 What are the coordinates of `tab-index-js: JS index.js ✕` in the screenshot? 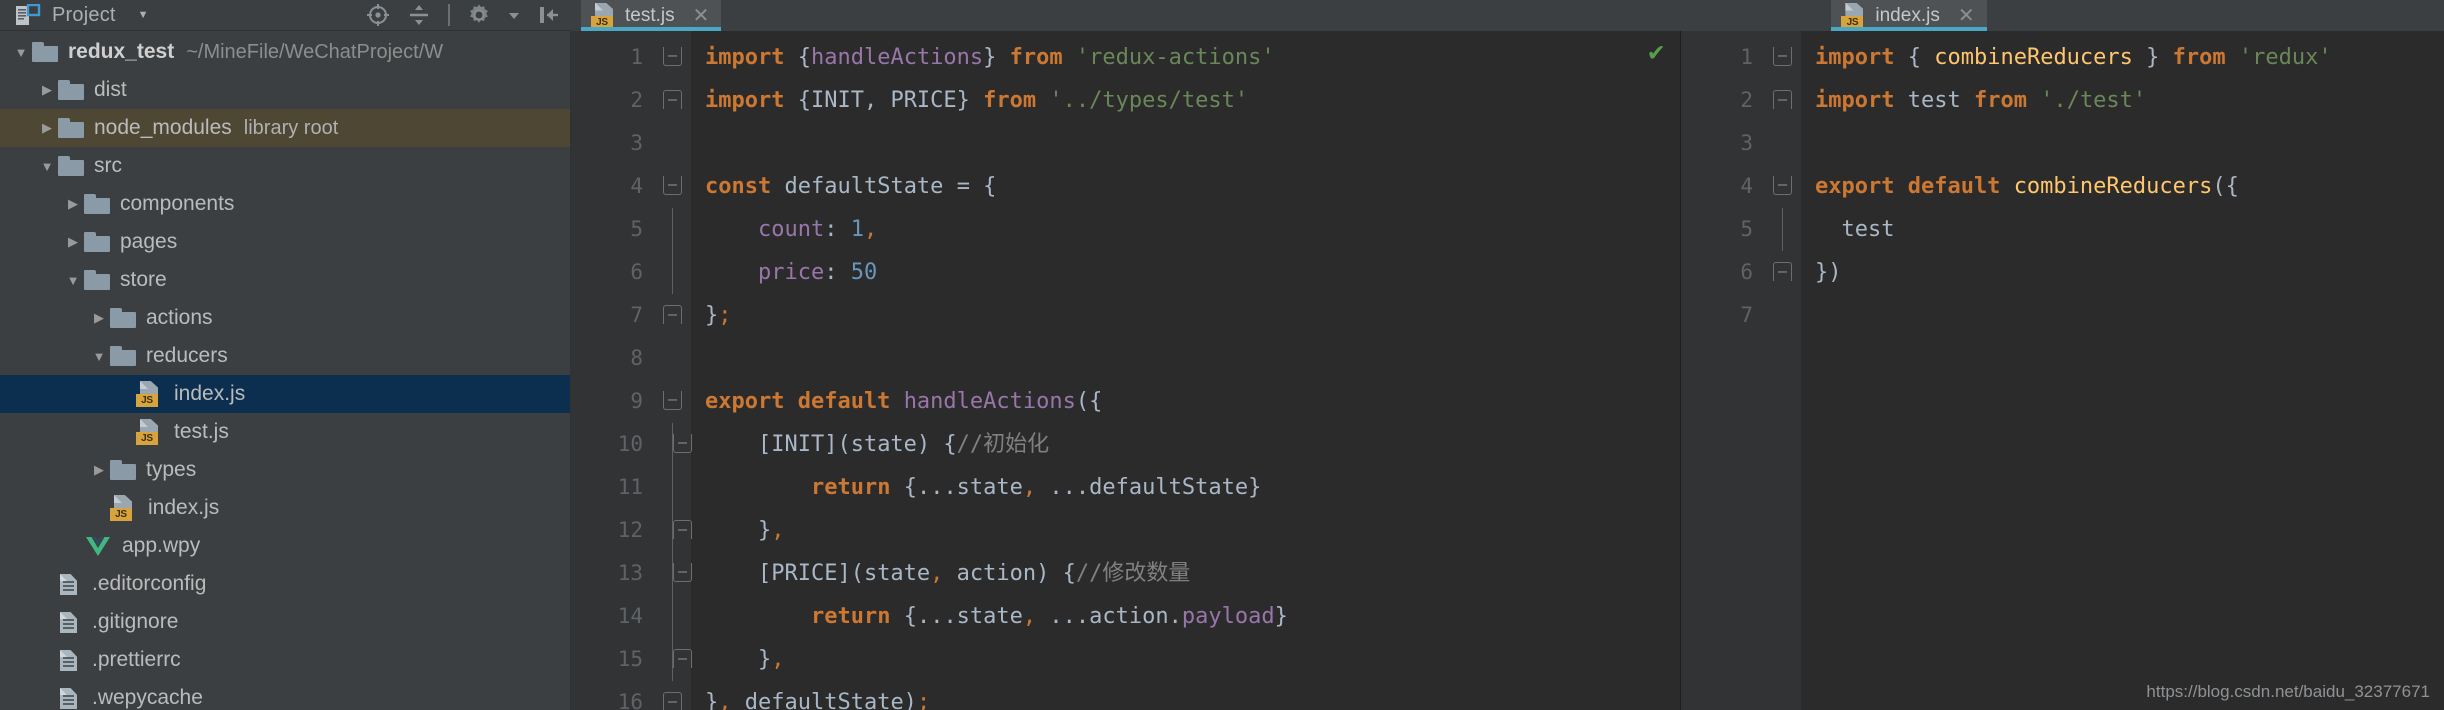 It's located at (1909, 15).